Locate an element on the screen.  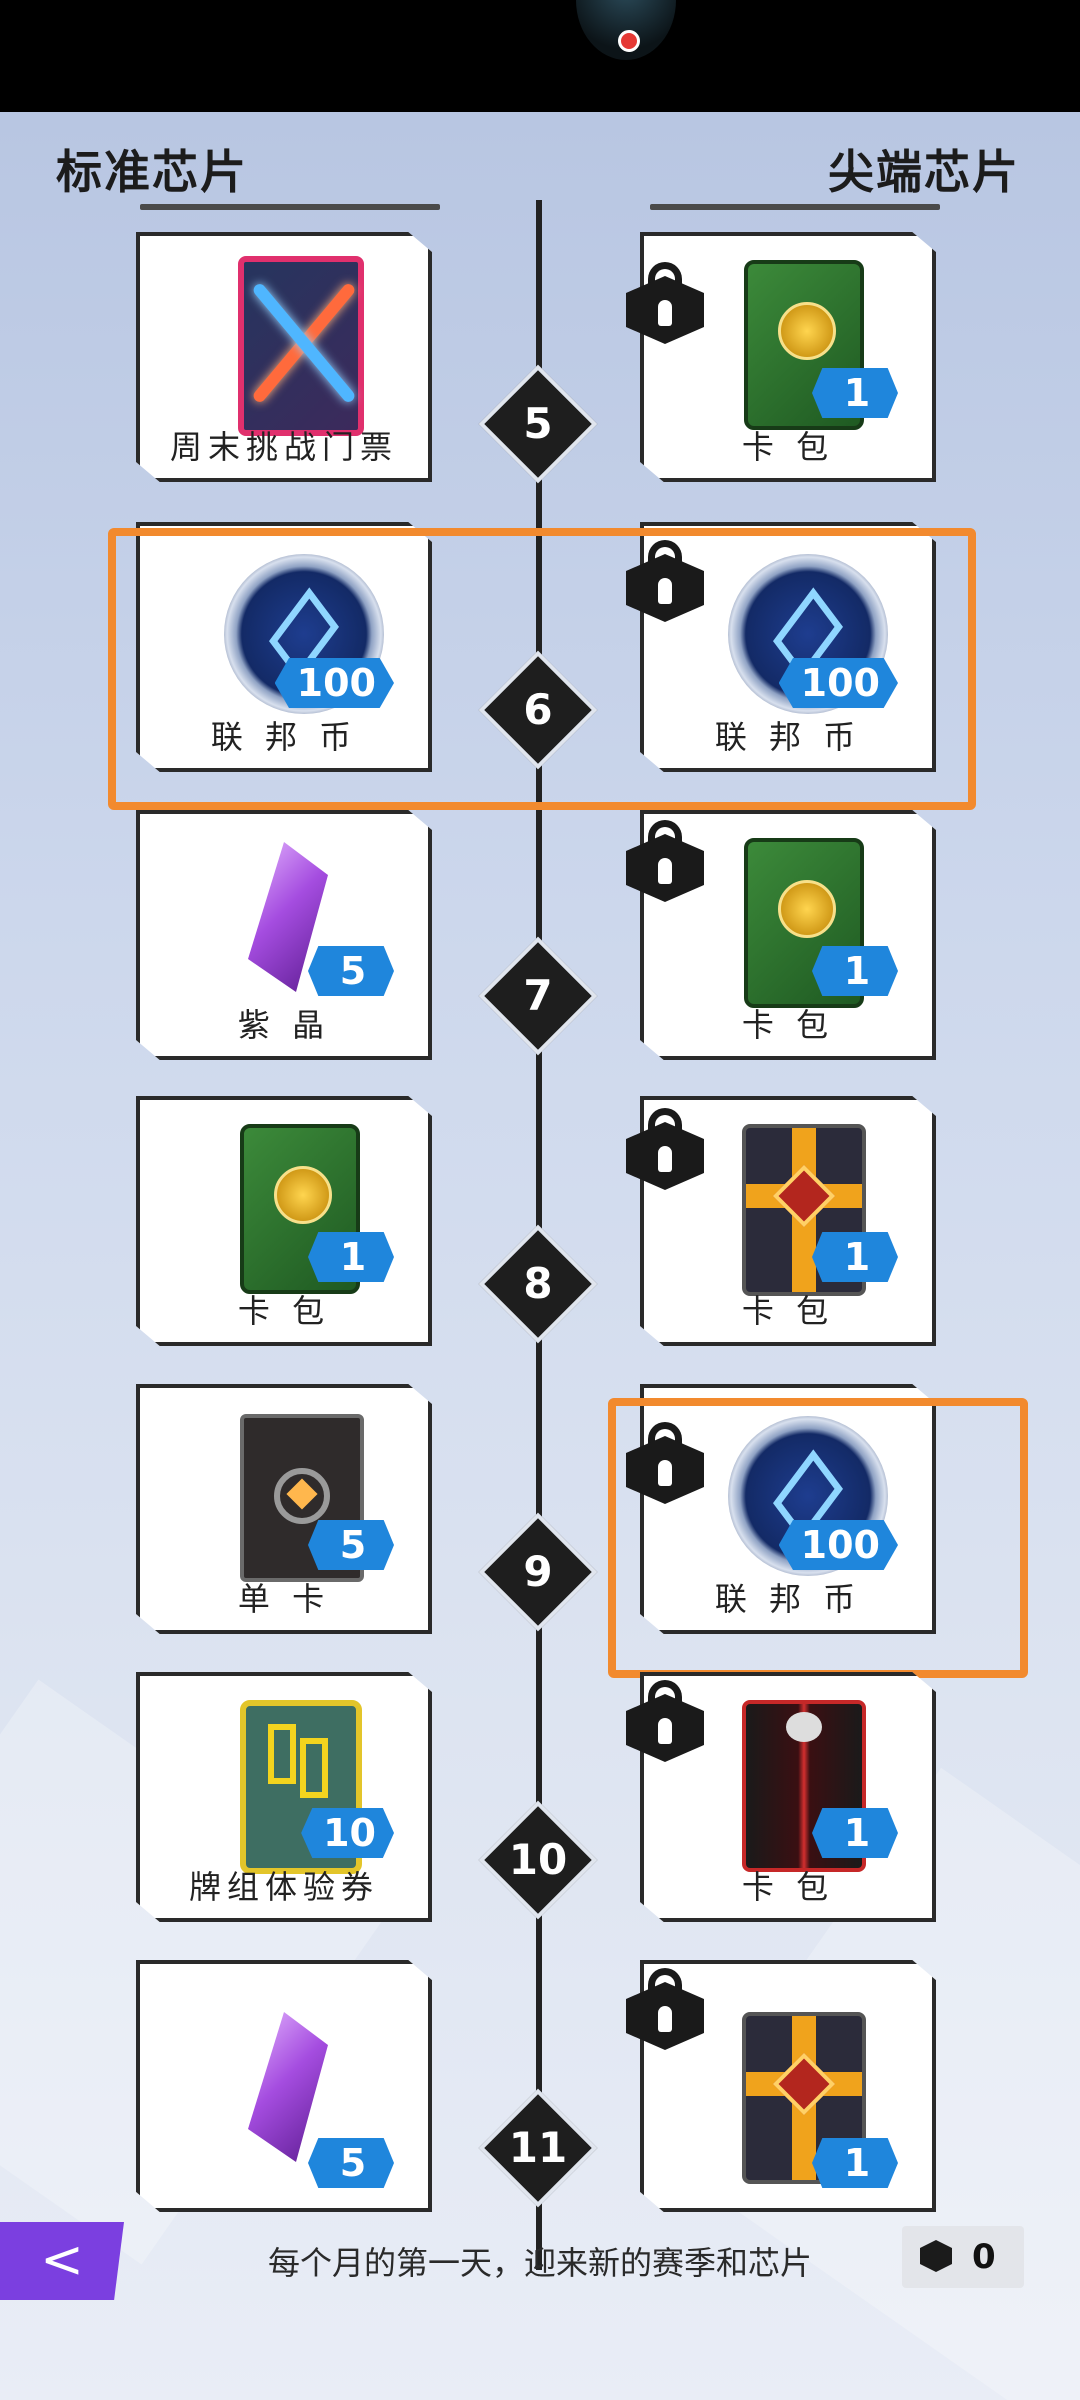
quantity-badge: 10 is located at coordinates (347, 1833).